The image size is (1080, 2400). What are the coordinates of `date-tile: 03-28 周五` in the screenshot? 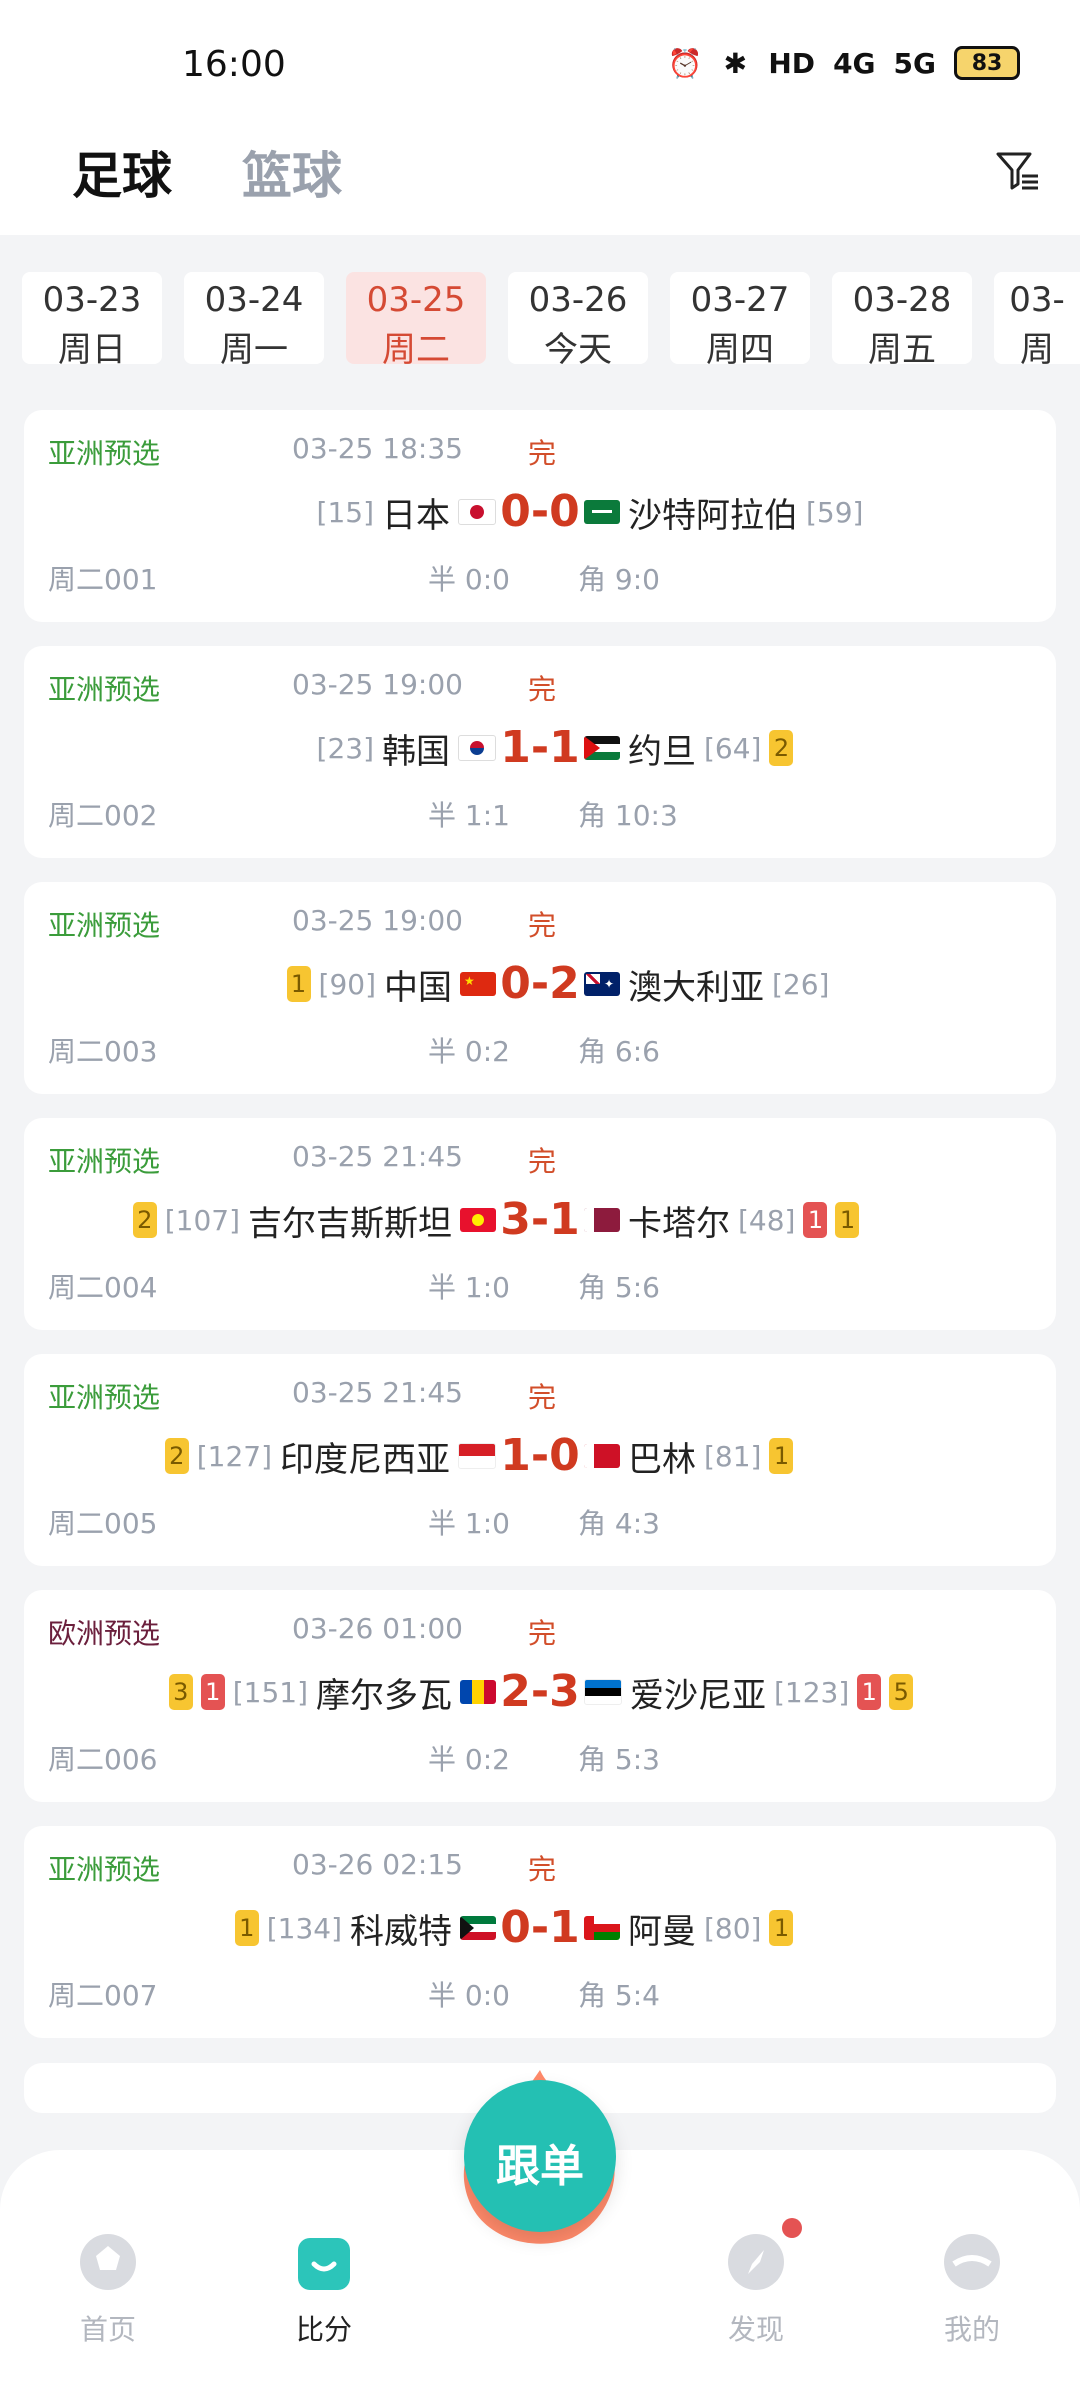 It's located at (902, 321).